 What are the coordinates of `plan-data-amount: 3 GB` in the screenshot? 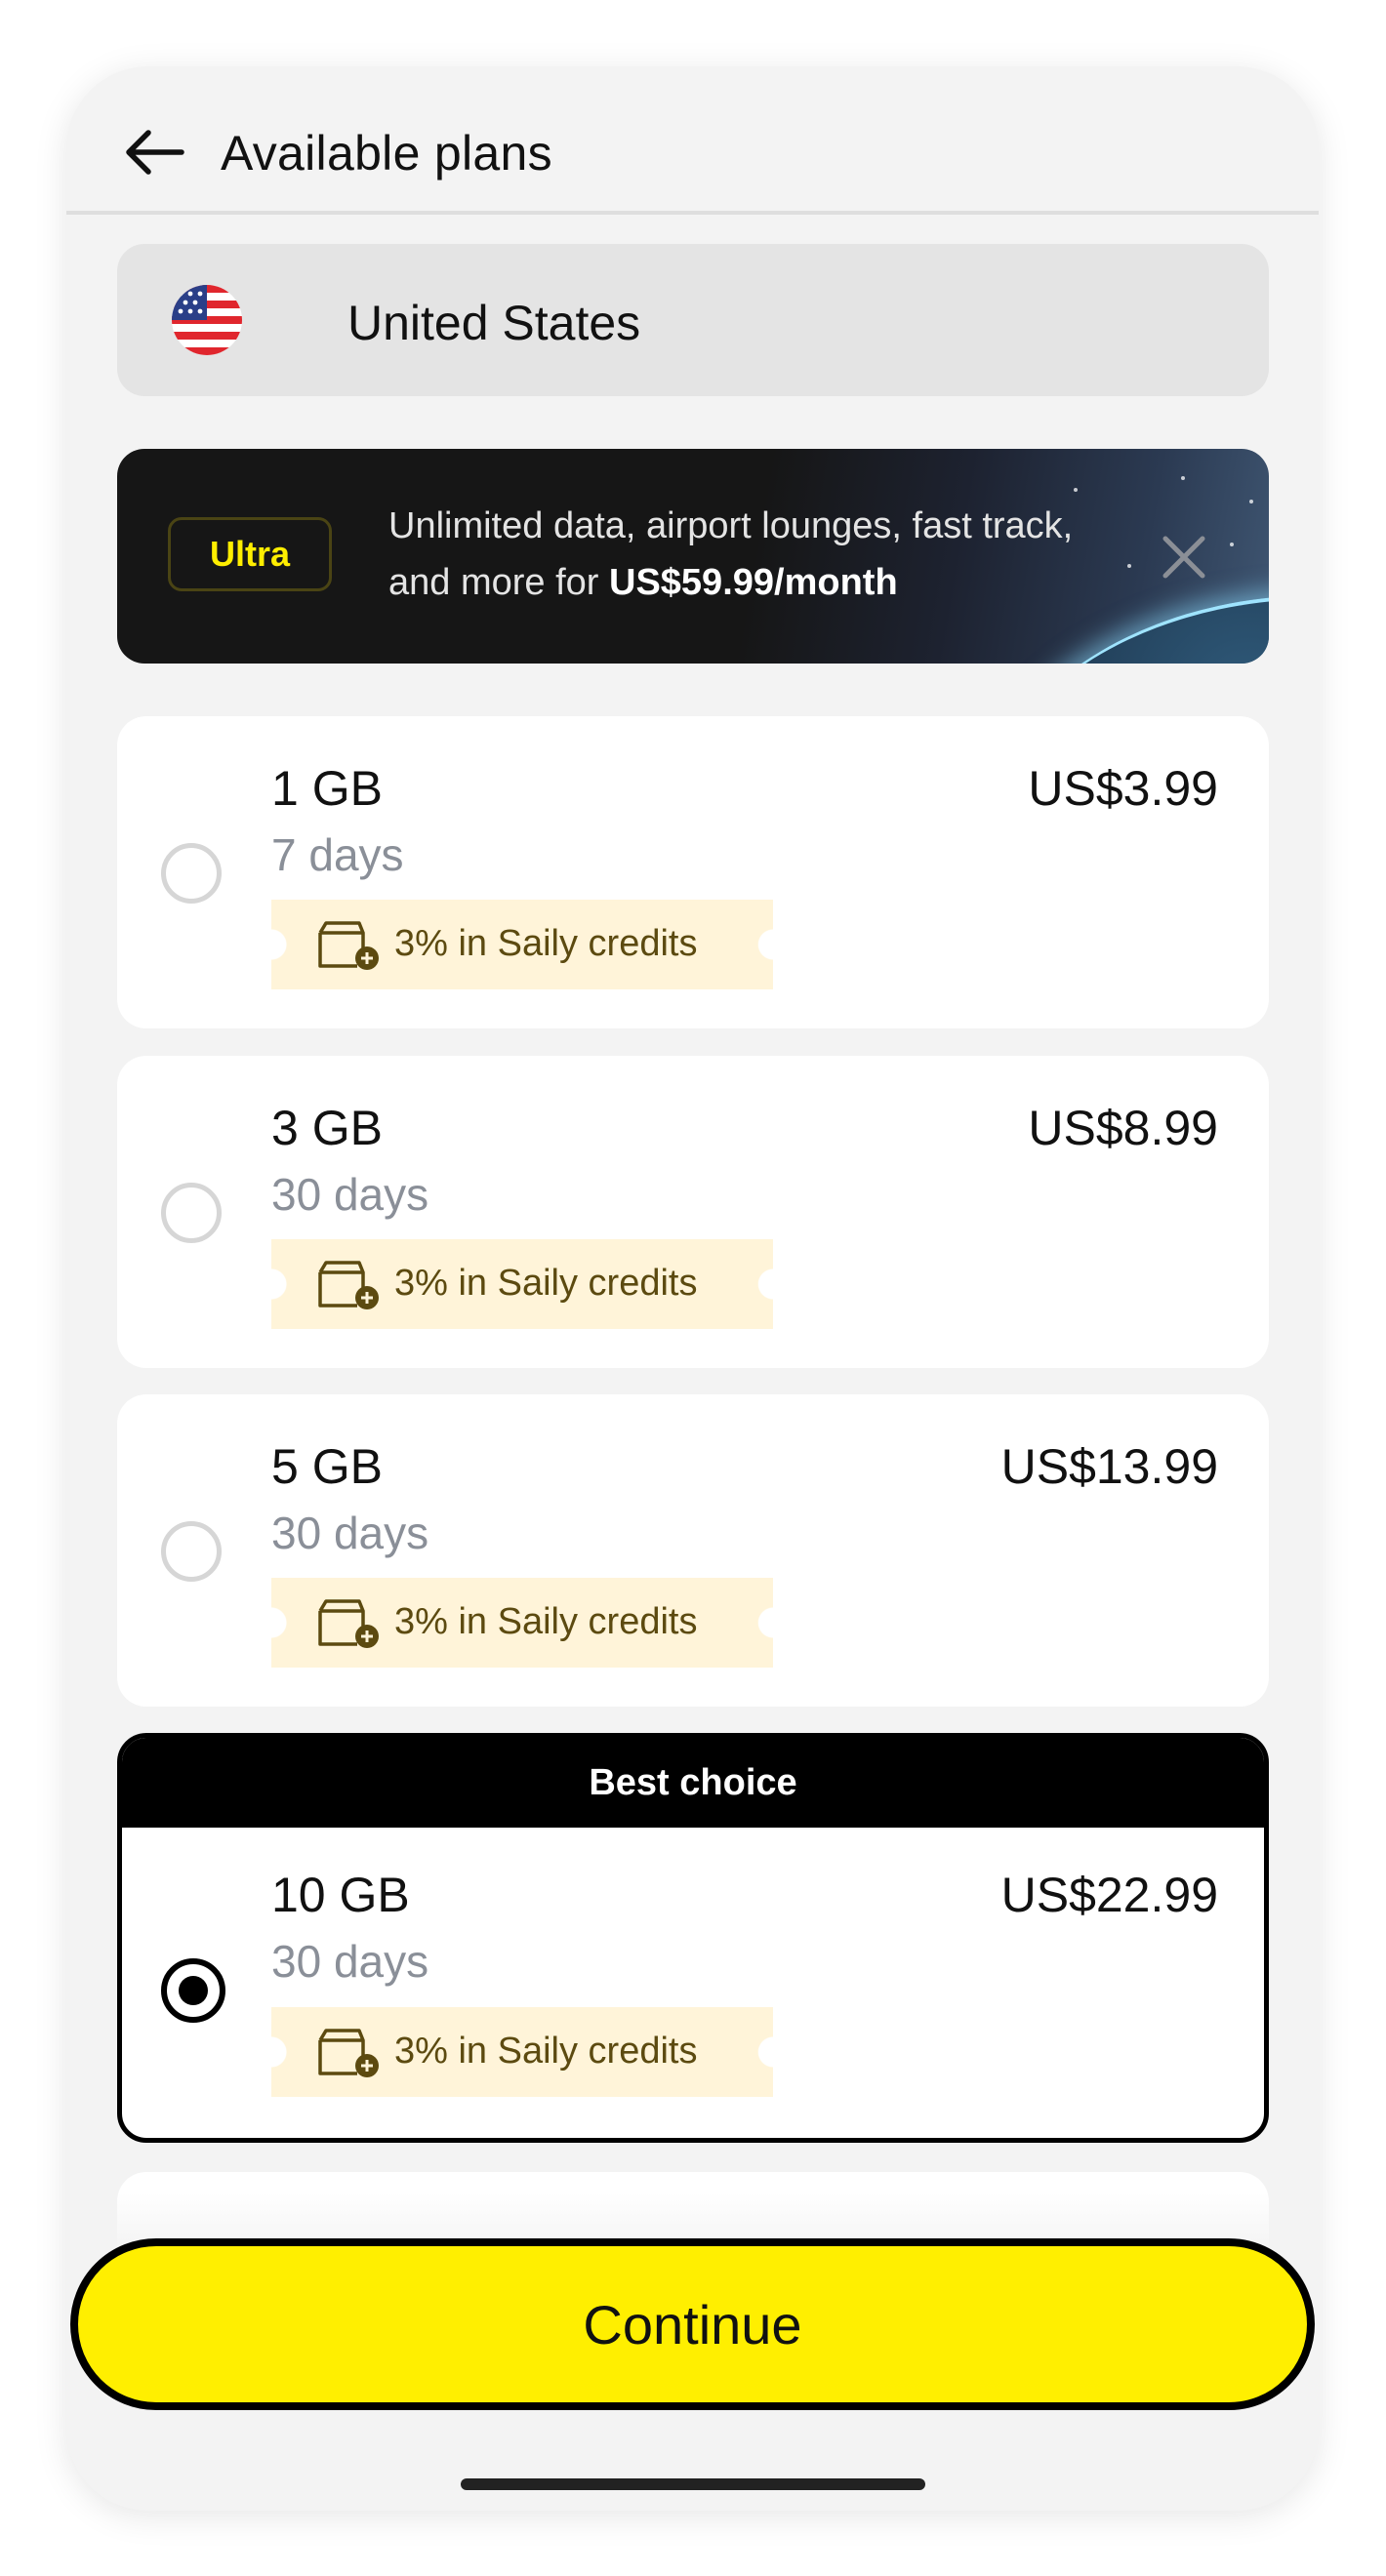 It's located at (327, 1128).